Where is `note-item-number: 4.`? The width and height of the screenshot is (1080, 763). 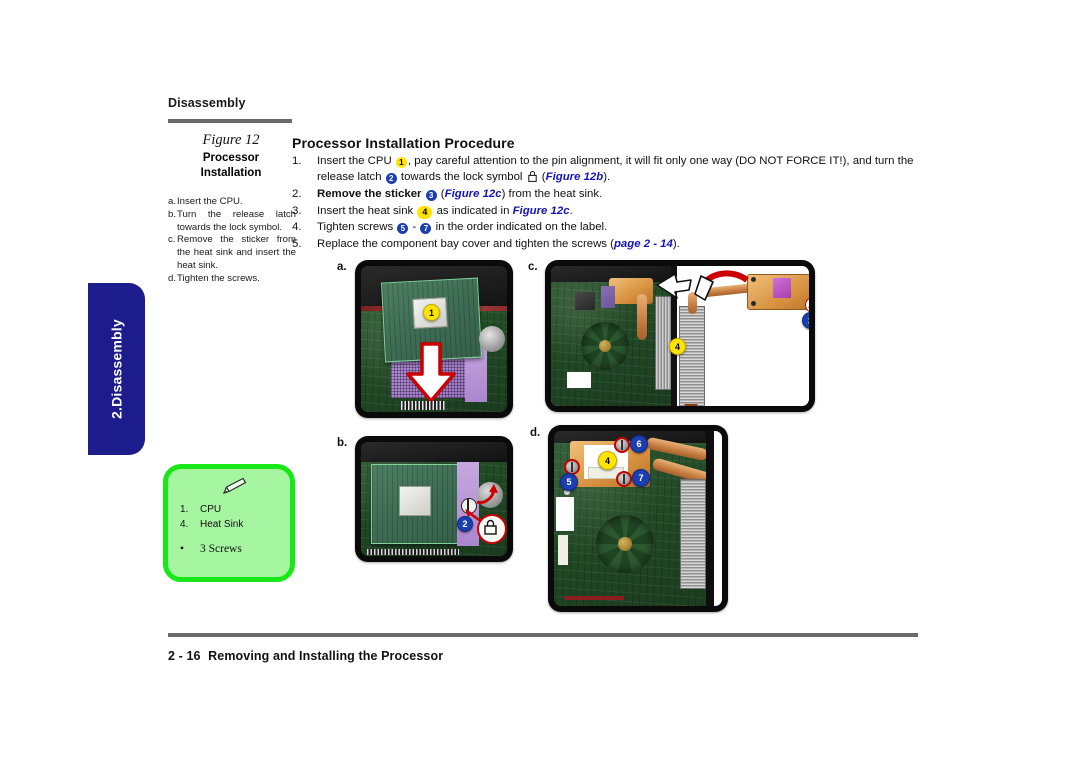
note-item-number: 4. is located at coordinates (184, 524).